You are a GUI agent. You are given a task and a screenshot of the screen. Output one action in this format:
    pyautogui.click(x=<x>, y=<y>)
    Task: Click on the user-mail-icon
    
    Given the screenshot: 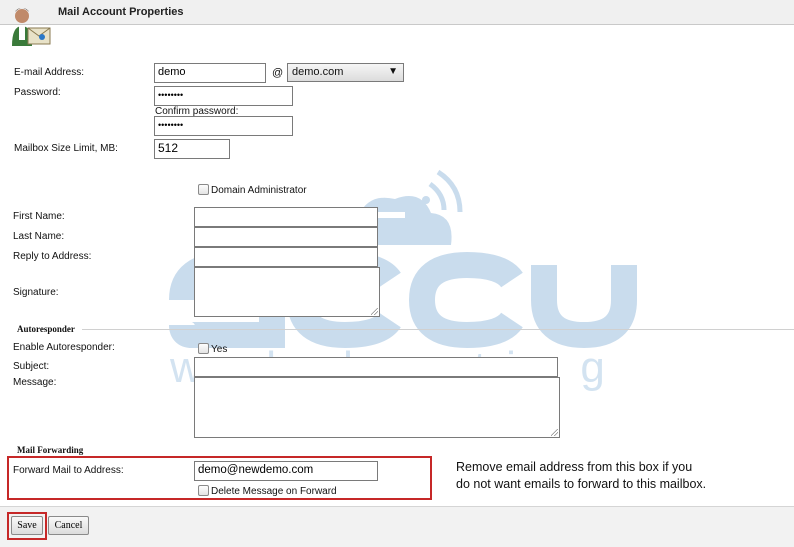 What is the action you would take?
    pyautogui.click(x=31, y=27)
    